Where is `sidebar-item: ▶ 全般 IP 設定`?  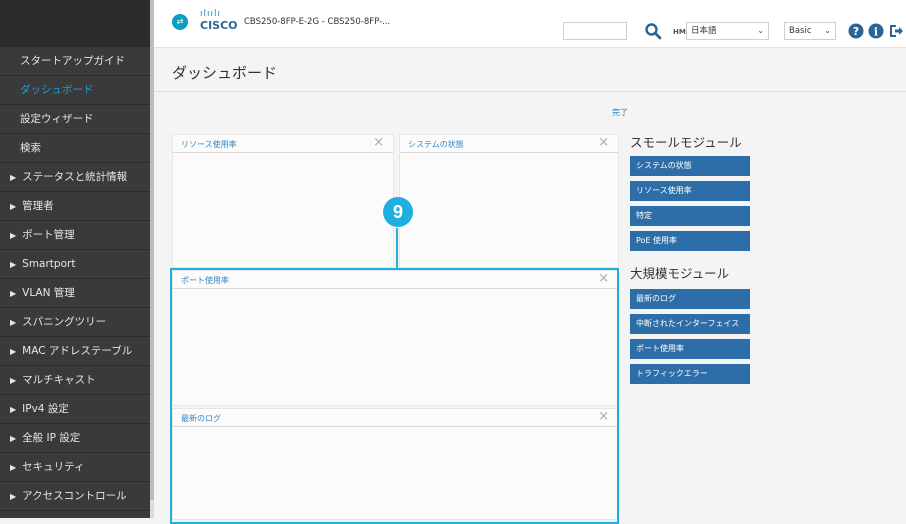 sidebar-item: ▶ 全般 IP 設定 is located at coordinates (75, 438).